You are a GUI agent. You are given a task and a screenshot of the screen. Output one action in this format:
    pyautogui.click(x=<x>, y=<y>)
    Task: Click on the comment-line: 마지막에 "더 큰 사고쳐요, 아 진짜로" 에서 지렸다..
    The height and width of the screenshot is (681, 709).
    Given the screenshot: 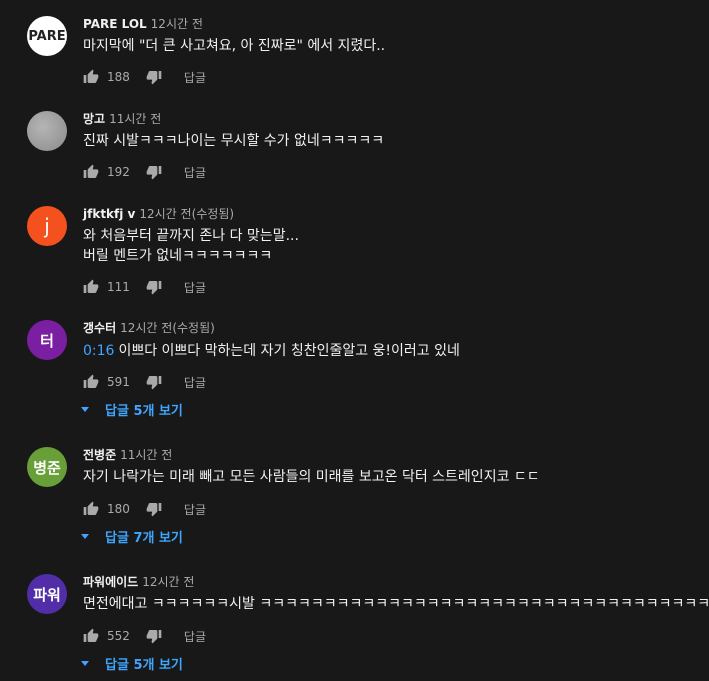 What is the action you would take?
    pyautogui.click(x=234, y=46)
    